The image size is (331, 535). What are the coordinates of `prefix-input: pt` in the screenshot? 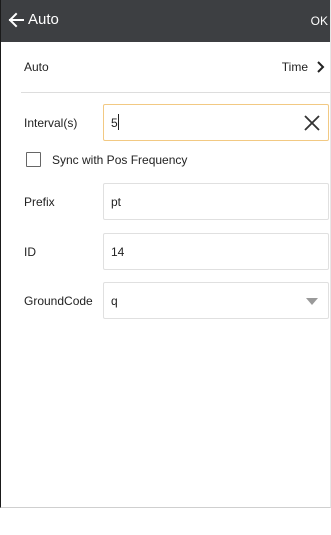 It's located at (216, 201).